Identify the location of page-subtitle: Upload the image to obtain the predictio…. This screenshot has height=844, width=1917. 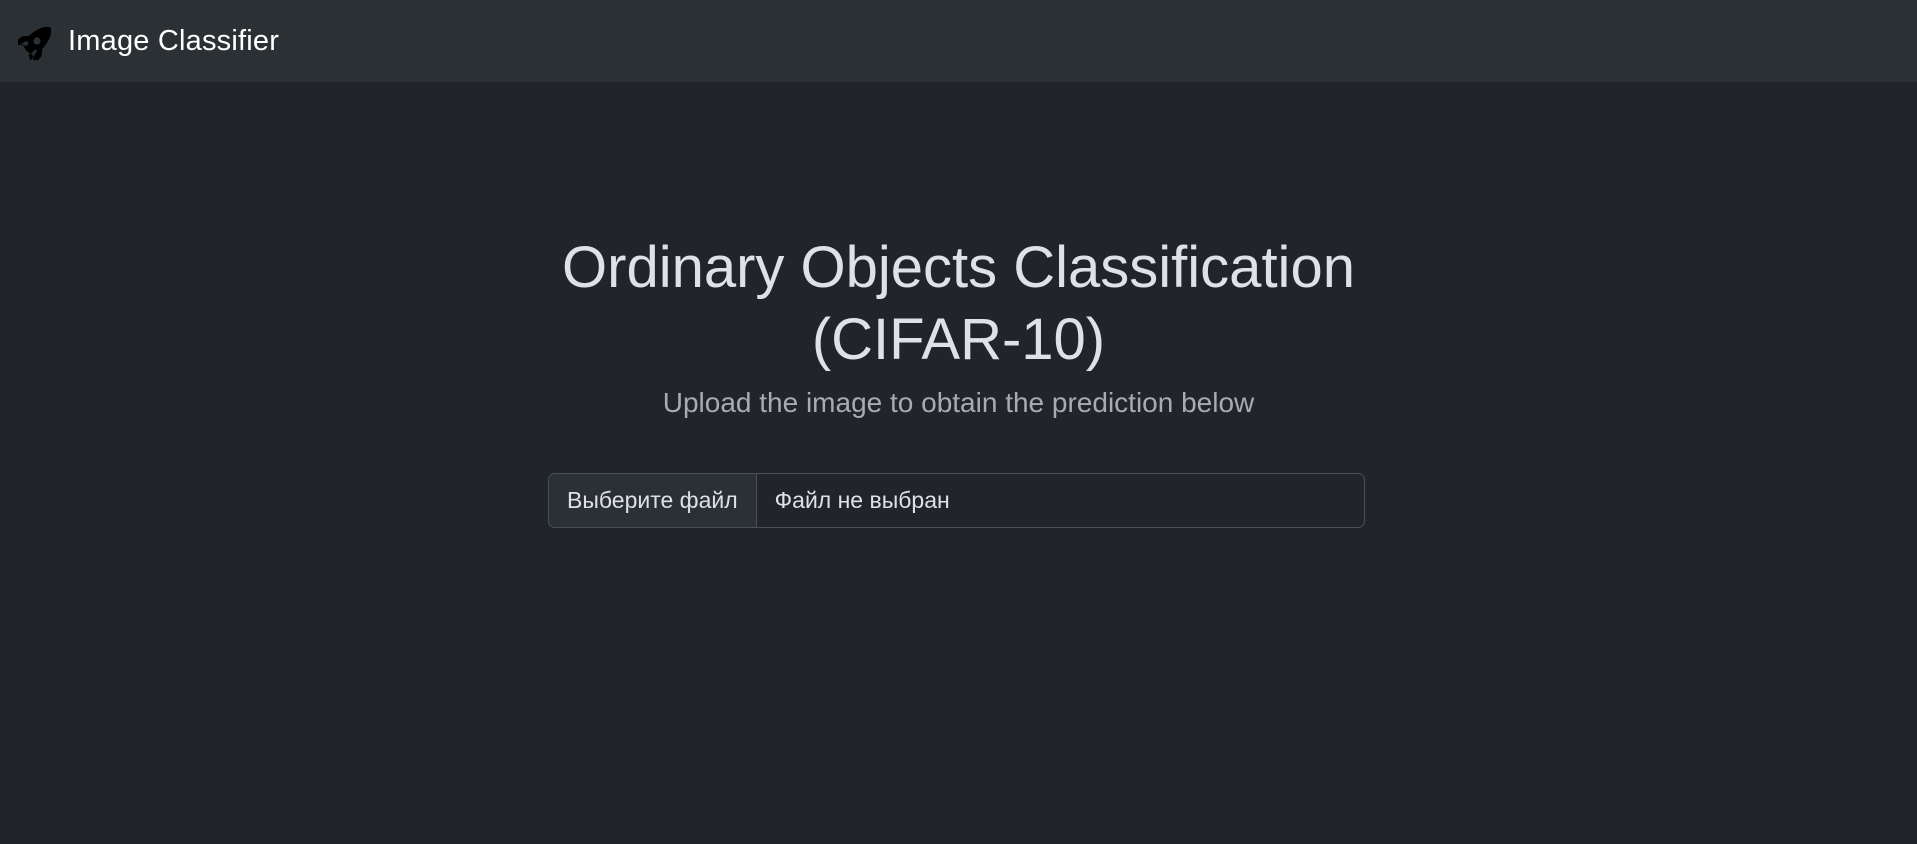
(958, 402).